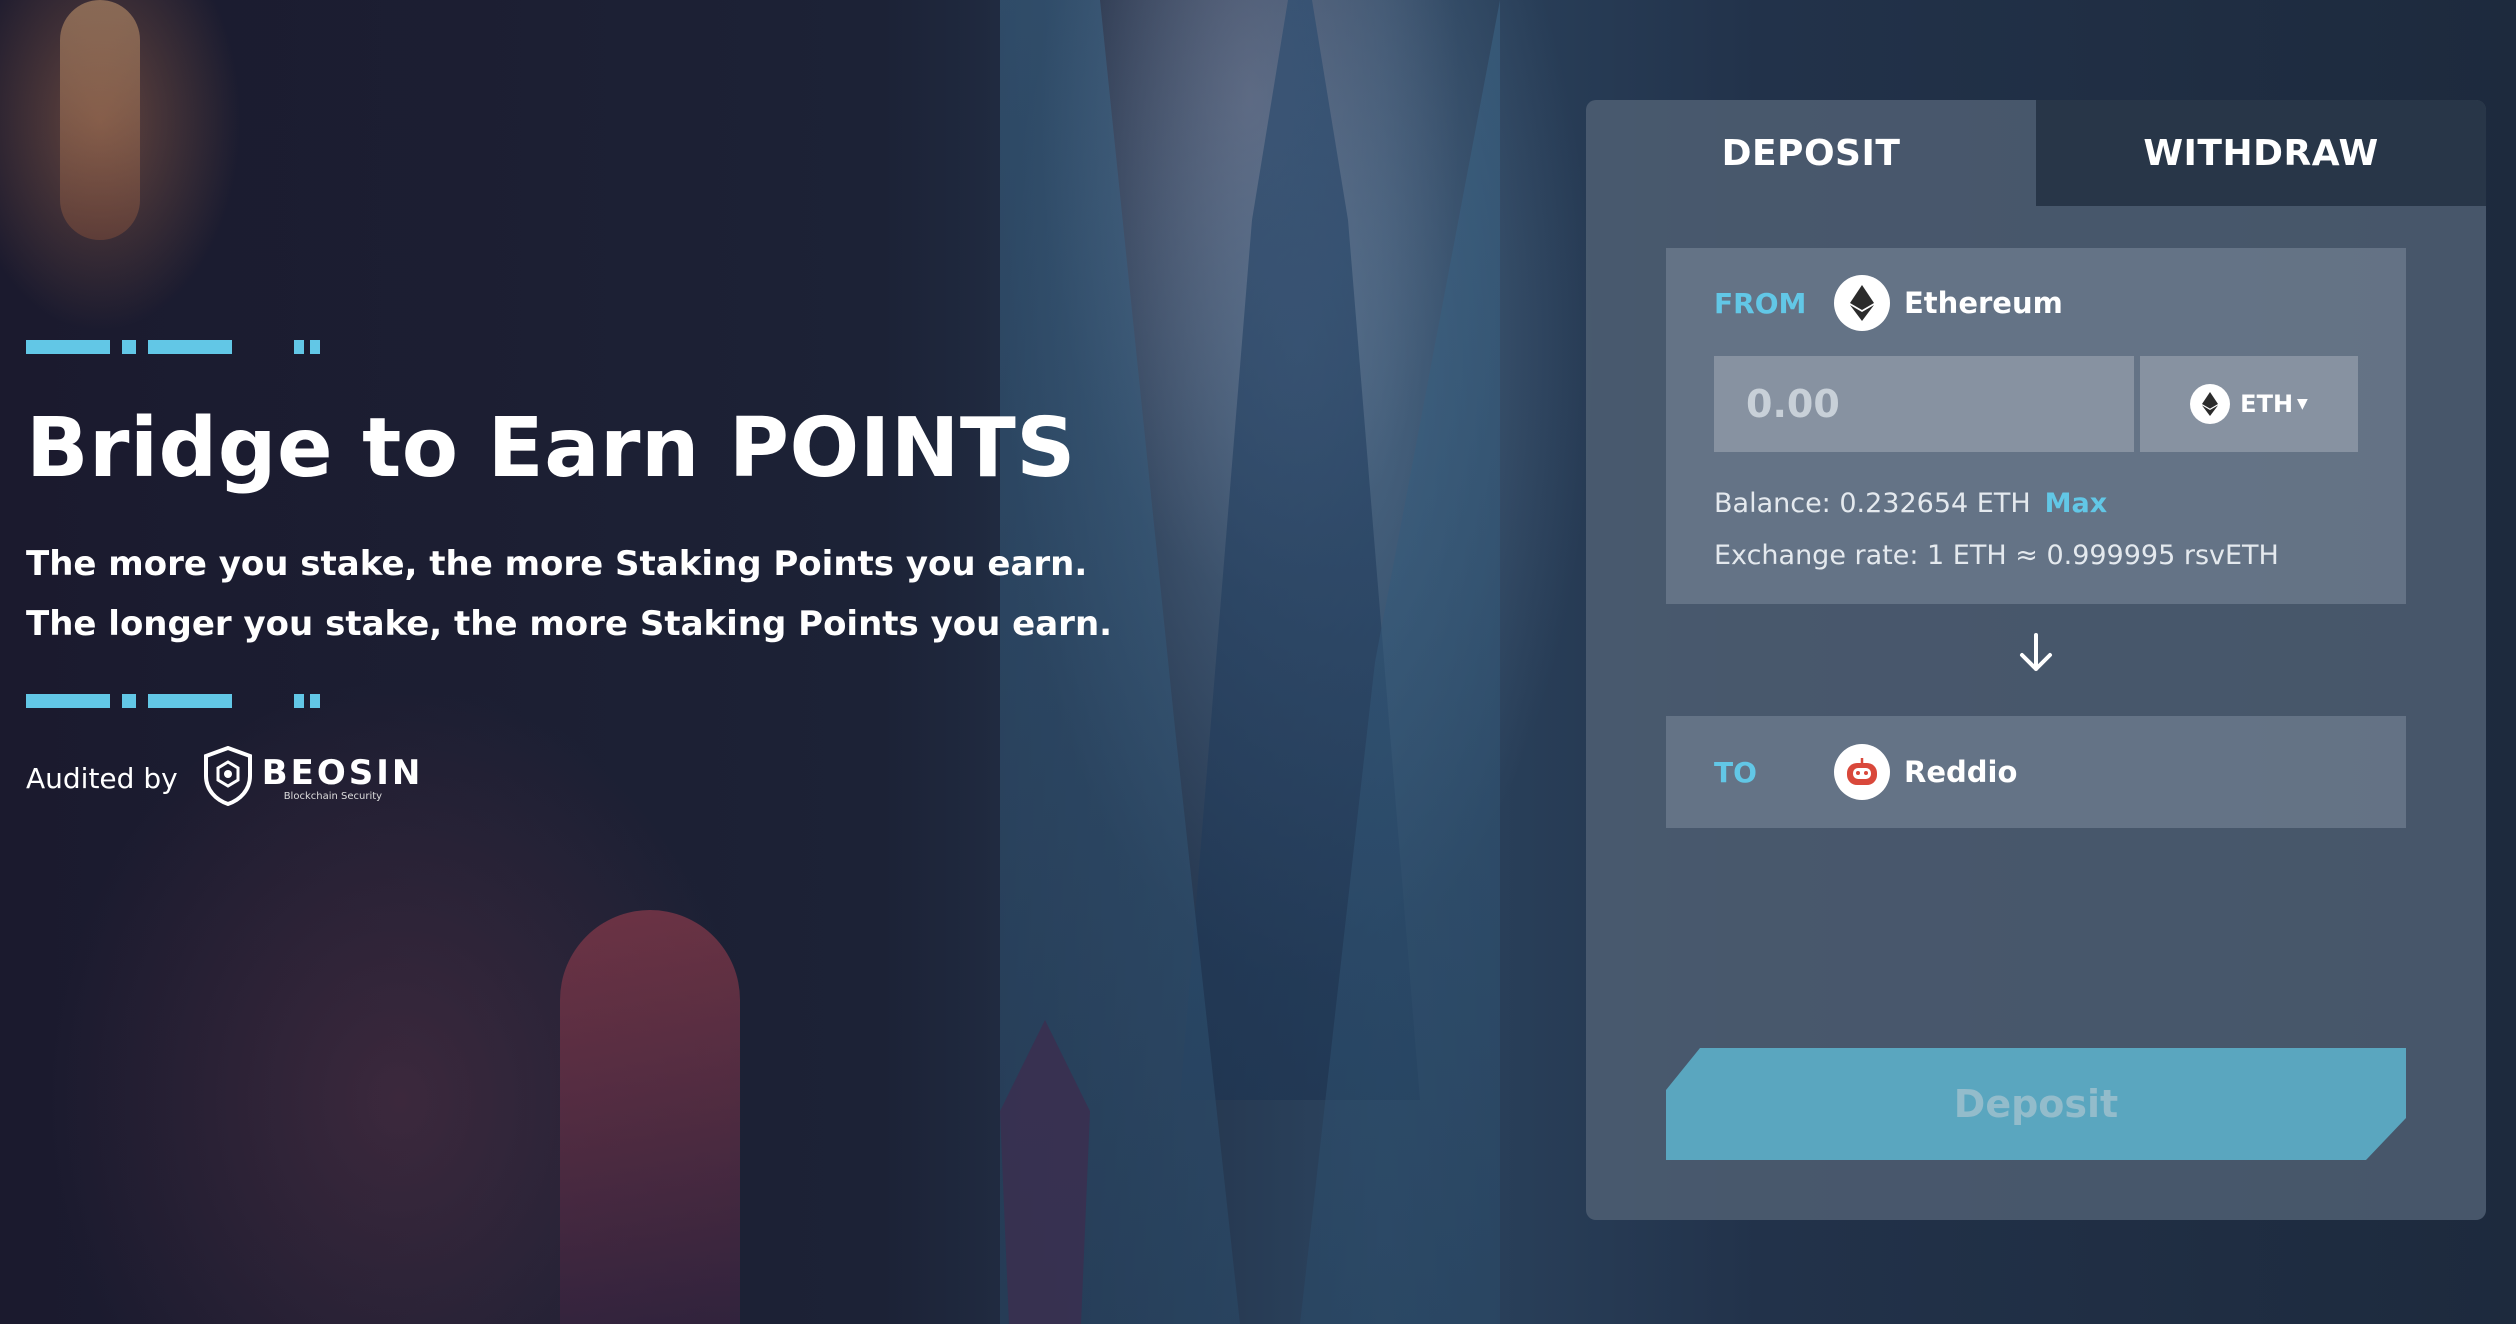  Describe the element at coordinates (1862, 772) in the screenshot. I see `reddio-icon` at that location.